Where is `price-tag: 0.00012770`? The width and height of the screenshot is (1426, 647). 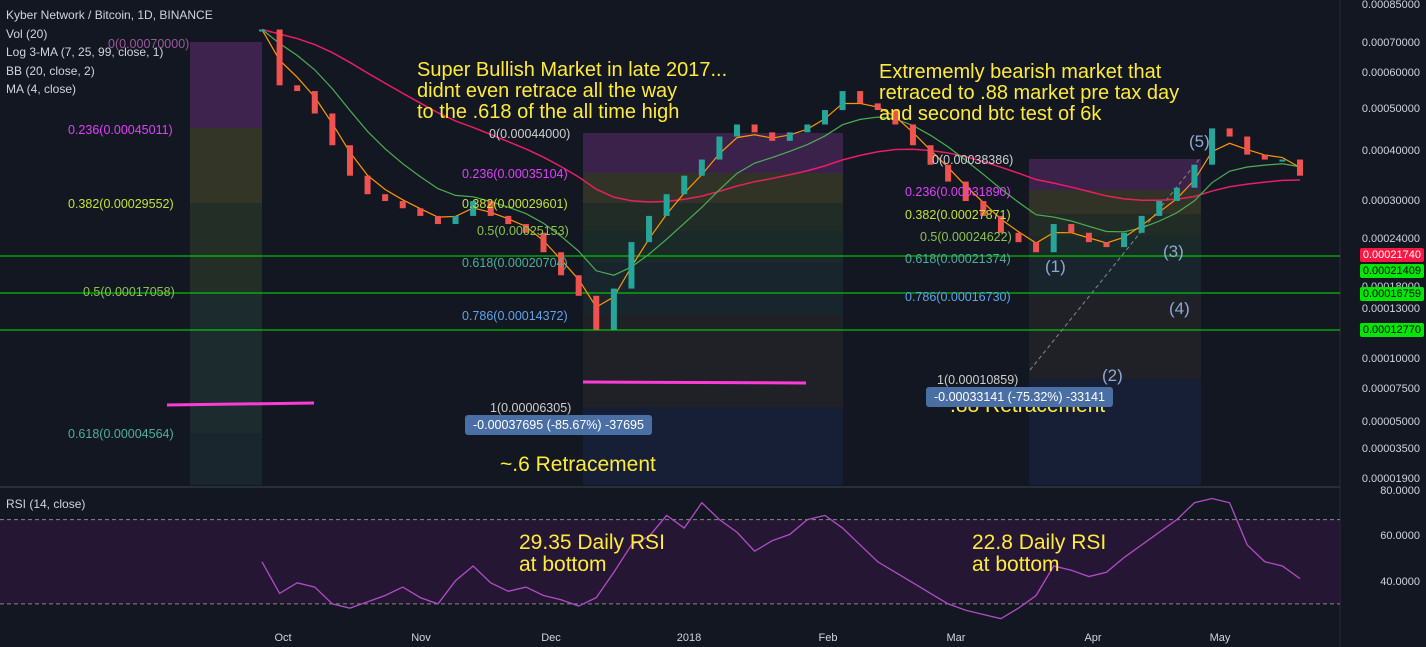 price-tag: 0.00012770 is located at coordinates (1391, 330).